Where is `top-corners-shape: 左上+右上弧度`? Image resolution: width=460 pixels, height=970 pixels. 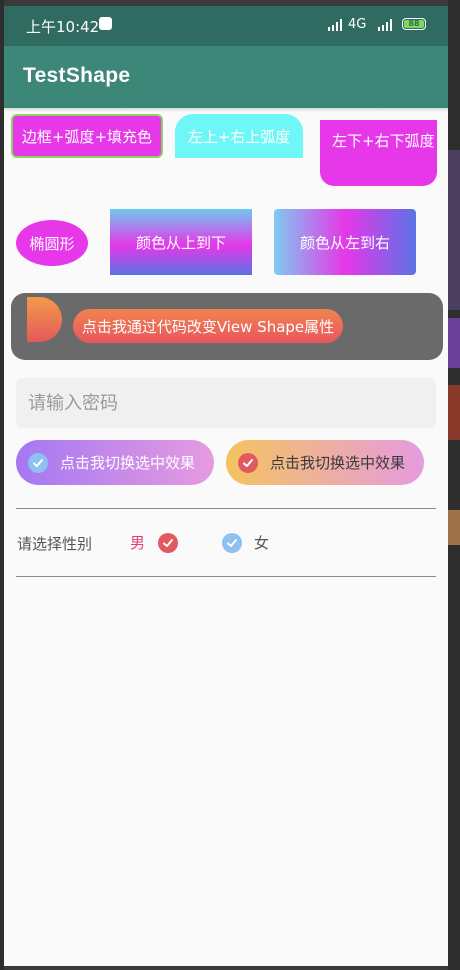 top-corners-shape: 左上+右上弧度 is located at coordinates (239, 136).